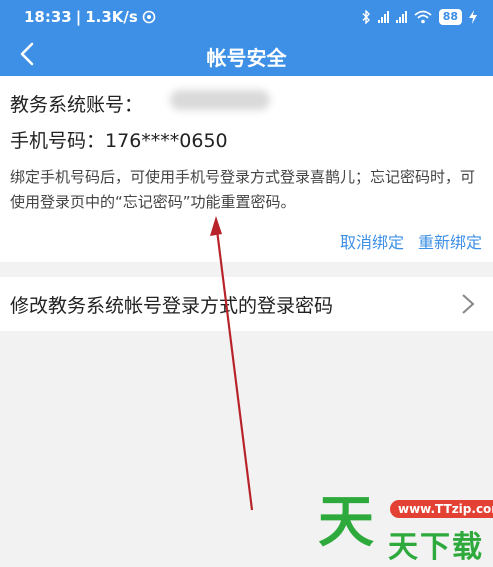 The width and height of the screenshot is (493, 567). I want to click on account-label: 教务系统账号：, so click(77, 105).